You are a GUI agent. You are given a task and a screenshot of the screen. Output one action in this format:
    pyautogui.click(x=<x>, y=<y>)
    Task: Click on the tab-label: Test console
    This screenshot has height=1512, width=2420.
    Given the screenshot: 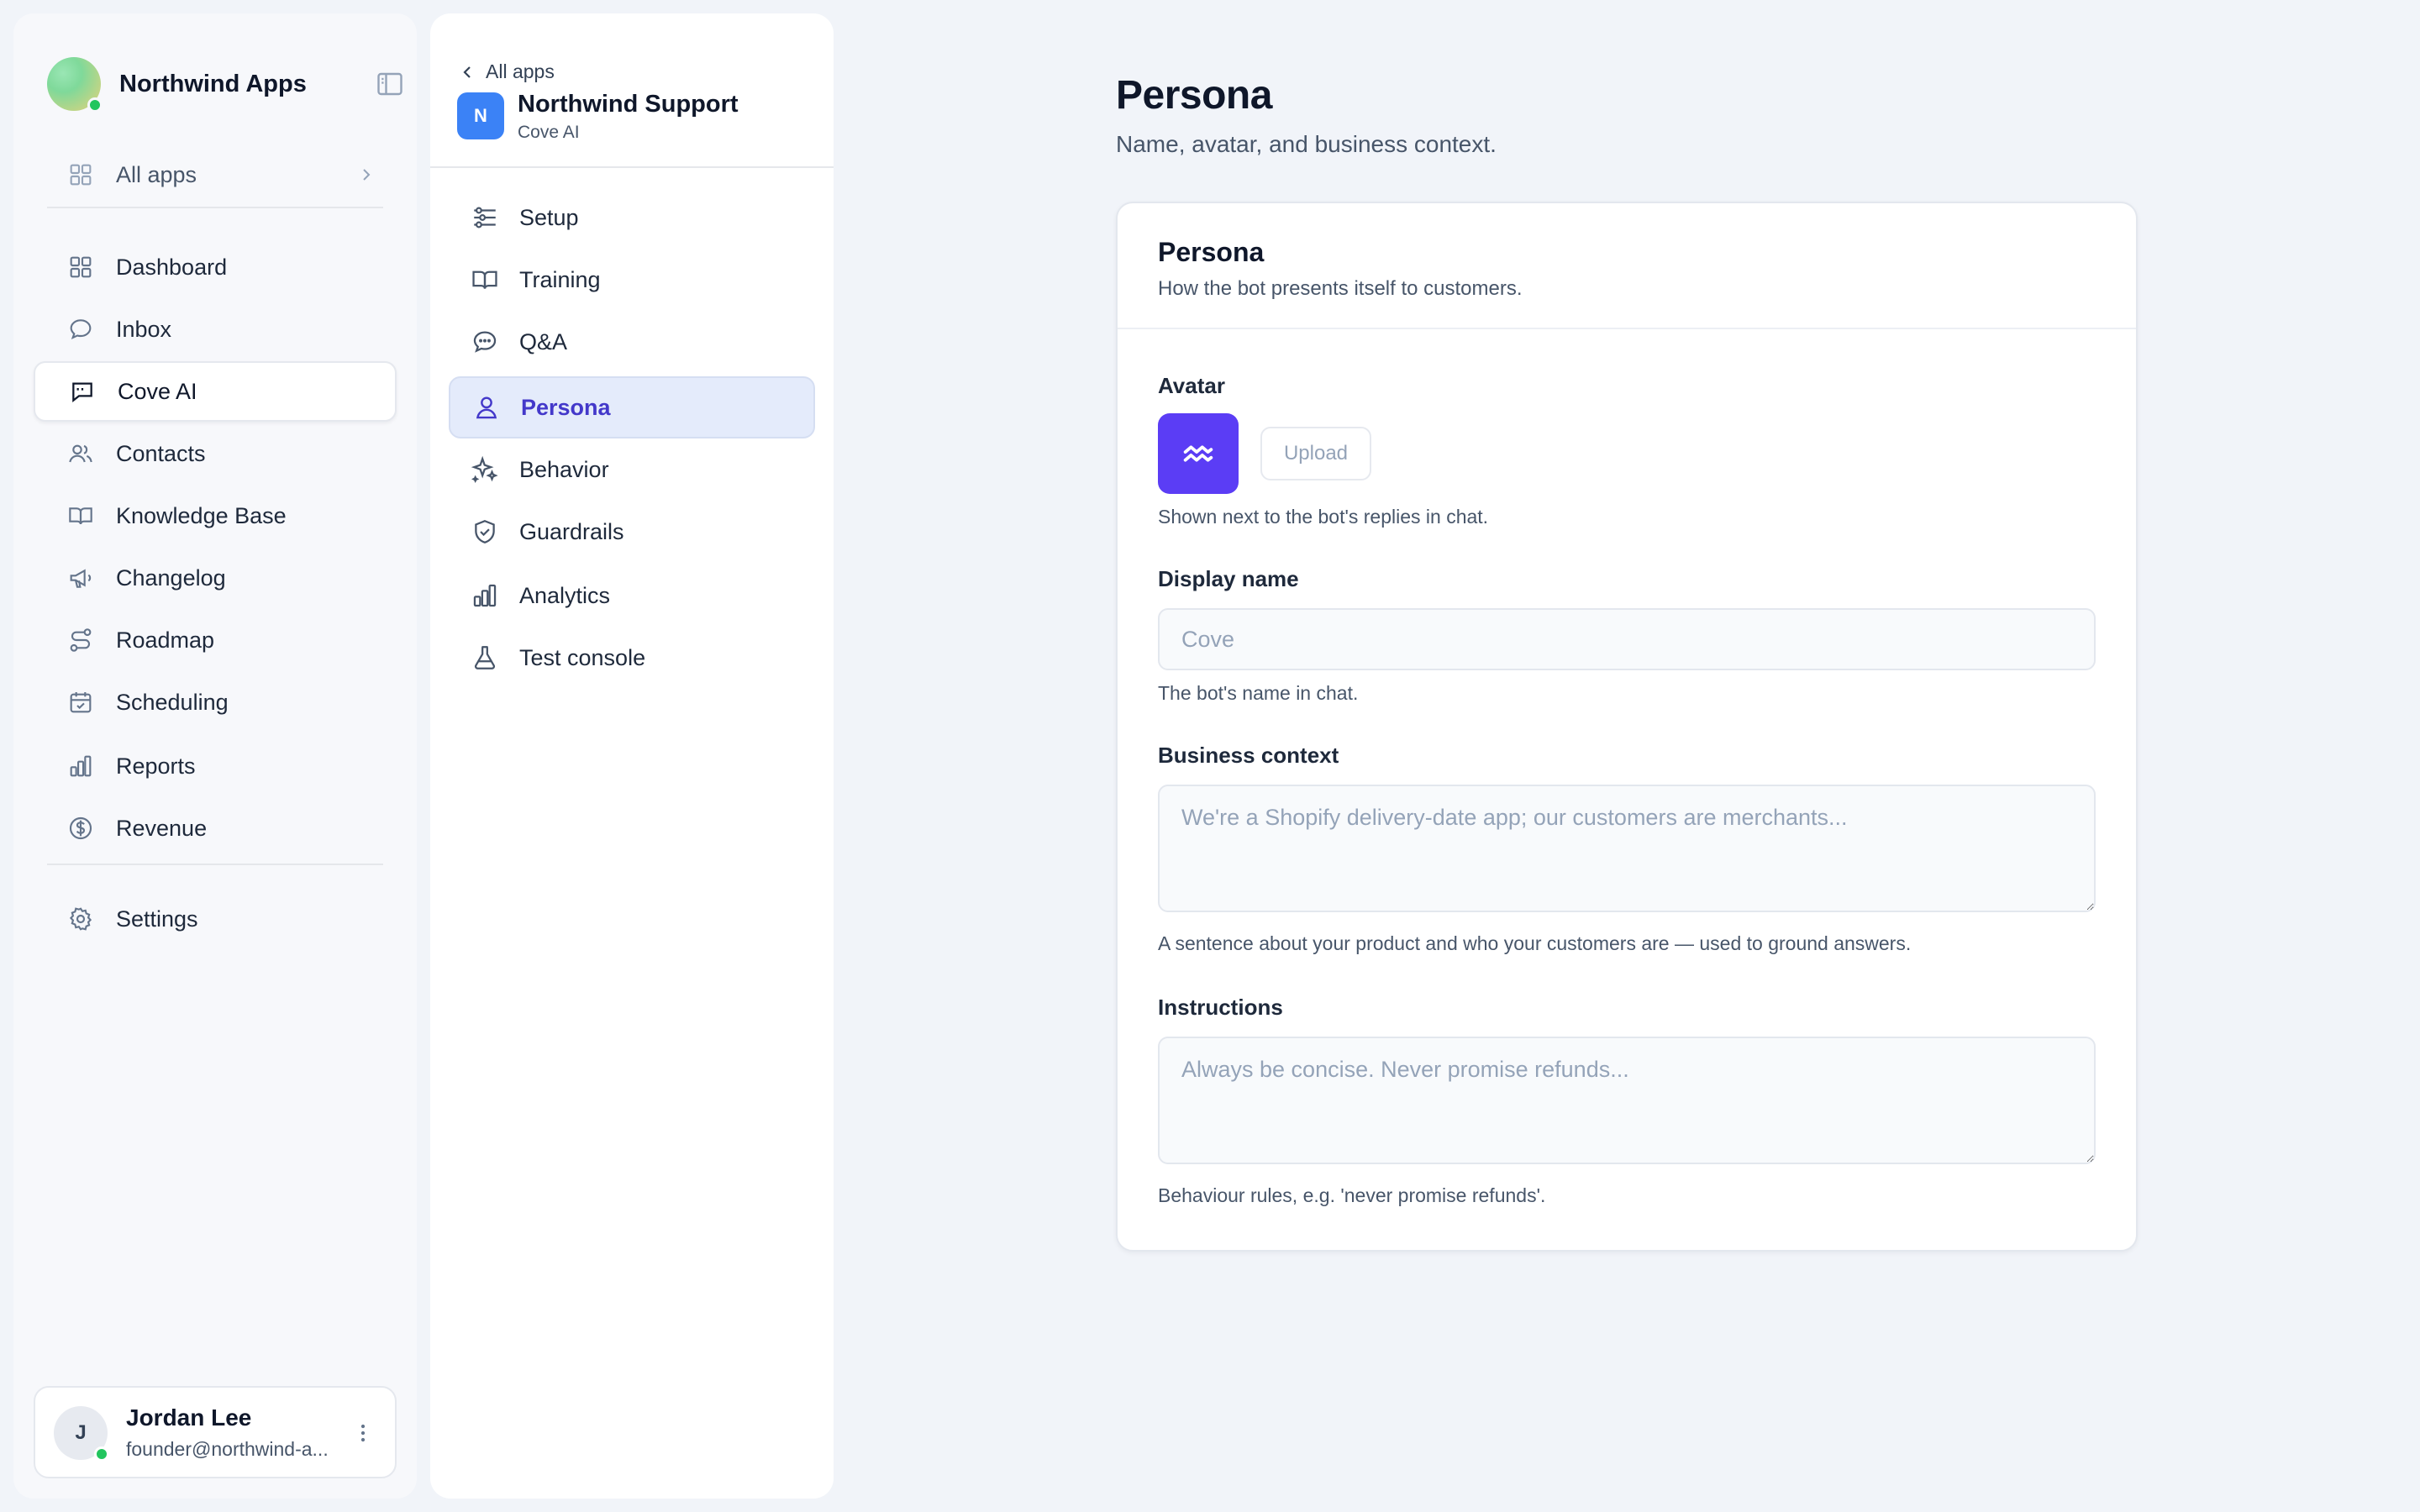 What is the action you would take?
    pyautogui.click(x=582, y=657)
    